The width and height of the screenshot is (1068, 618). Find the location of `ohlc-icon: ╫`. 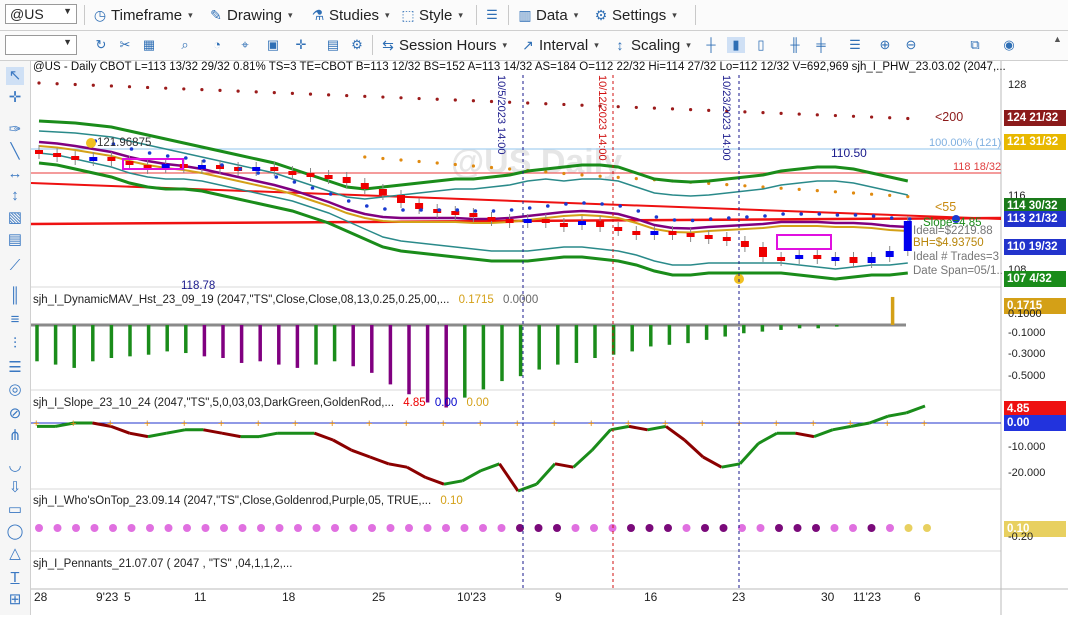

ohlc-icon: ╫ is located at coordinates (795, 45).